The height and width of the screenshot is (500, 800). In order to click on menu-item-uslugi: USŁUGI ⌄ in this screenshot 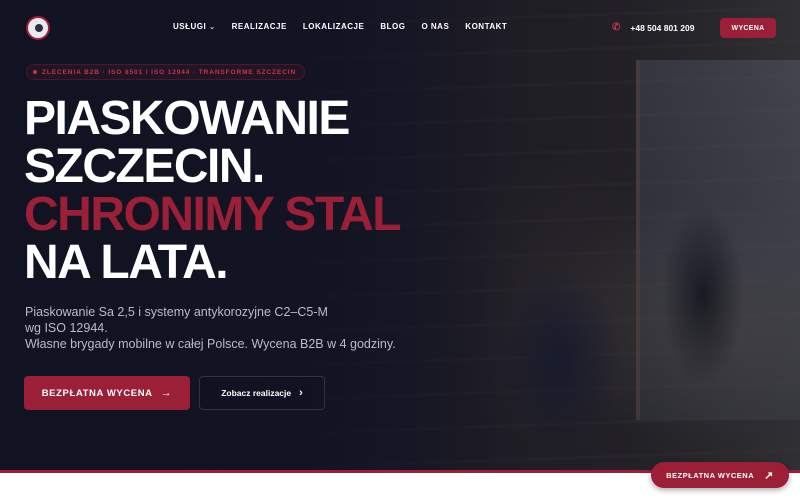, I will do `click(194, 26)`.